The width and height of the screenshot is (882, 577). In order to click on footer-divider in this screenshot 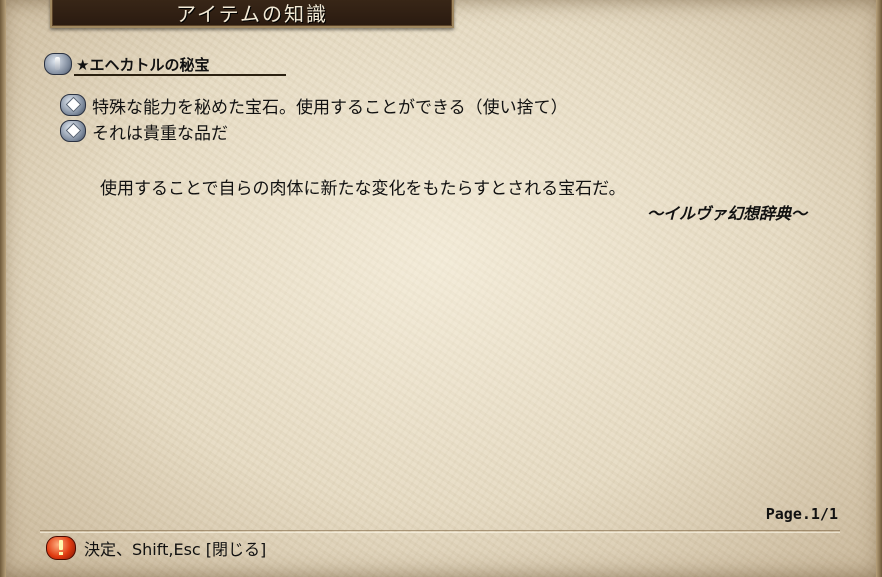, I will do `click(440, 530)`.